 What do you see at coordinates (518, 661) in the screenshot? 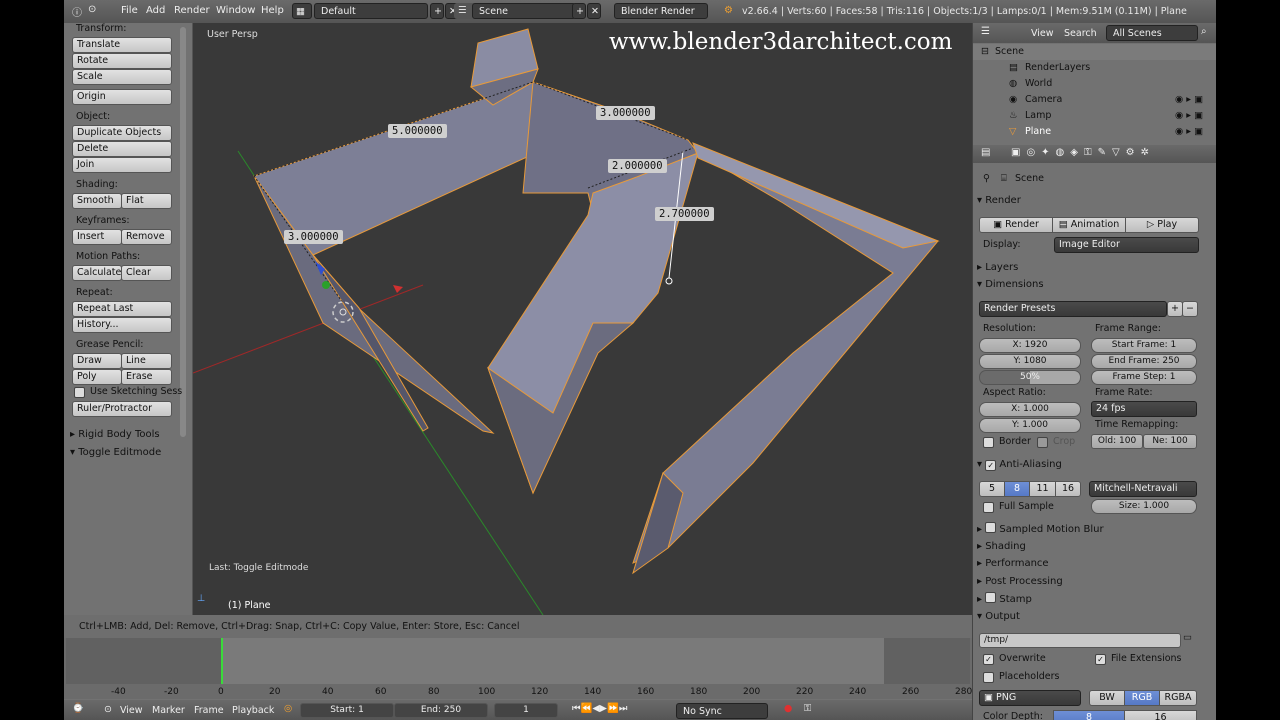
I see `timeline-area` at bounding box center [518, 661].